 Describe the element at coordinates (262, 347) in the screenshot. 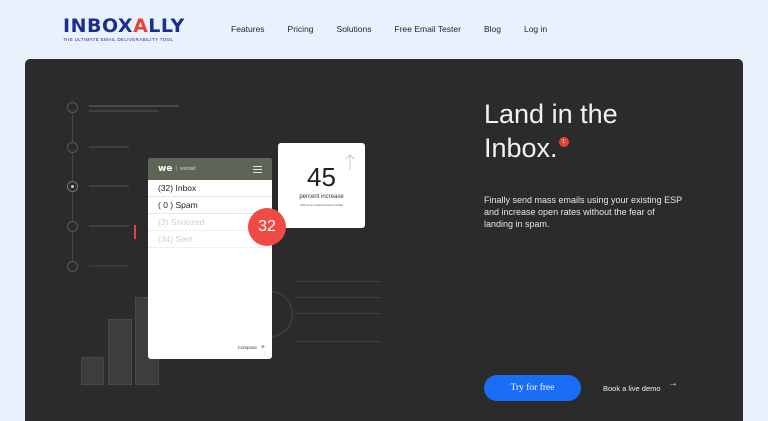

I see `plus-icon: +` at that location.